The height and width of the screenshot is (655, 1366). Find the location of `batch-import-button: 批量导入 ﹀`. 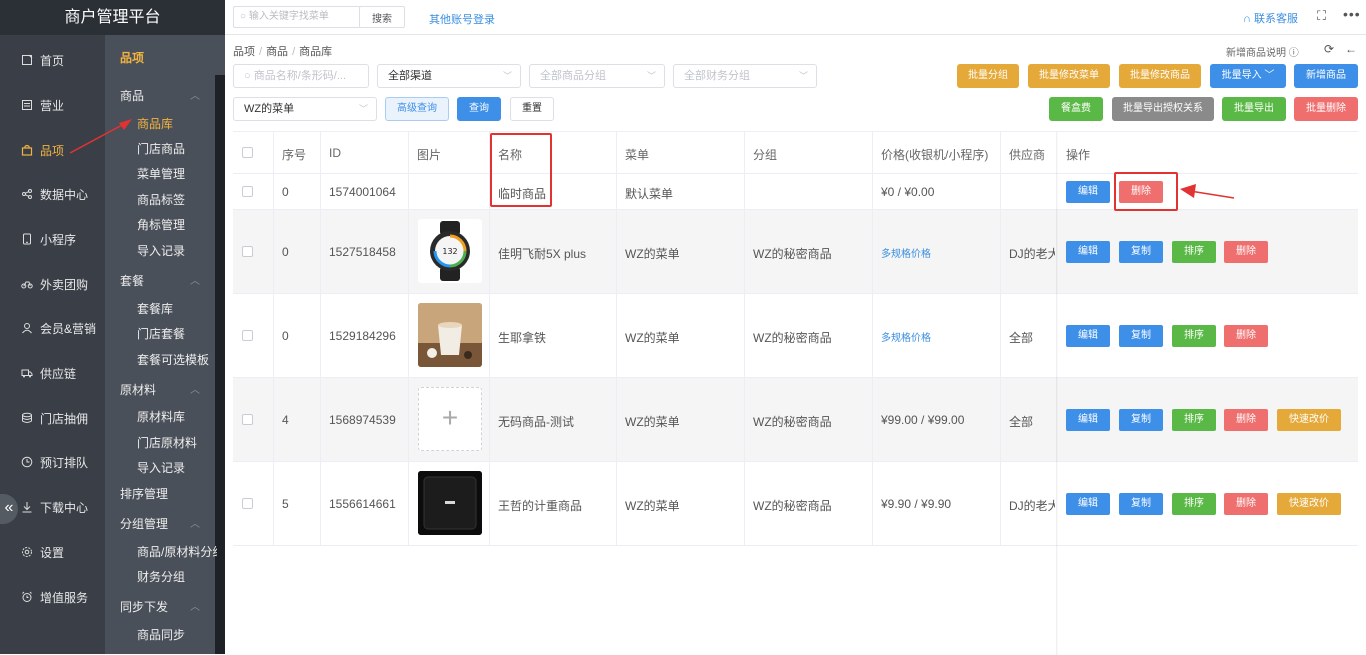

batch-import-button: 批量导入 ﹀ is located at coordinates (1248, 76).